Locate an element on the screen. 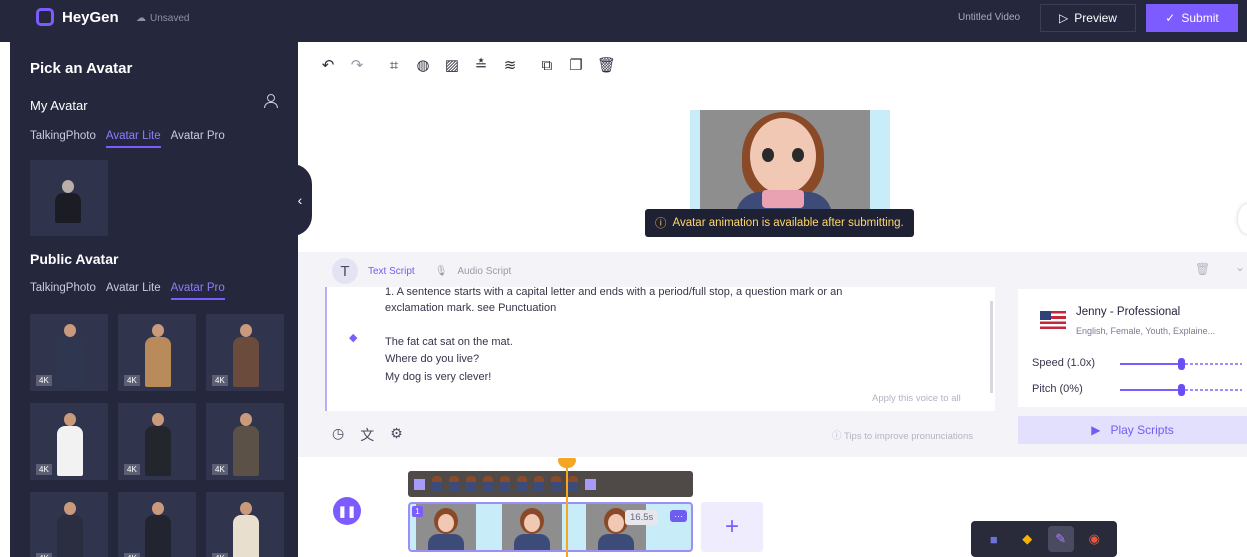  editor-scrollbar is located at coordinates (991, 347).